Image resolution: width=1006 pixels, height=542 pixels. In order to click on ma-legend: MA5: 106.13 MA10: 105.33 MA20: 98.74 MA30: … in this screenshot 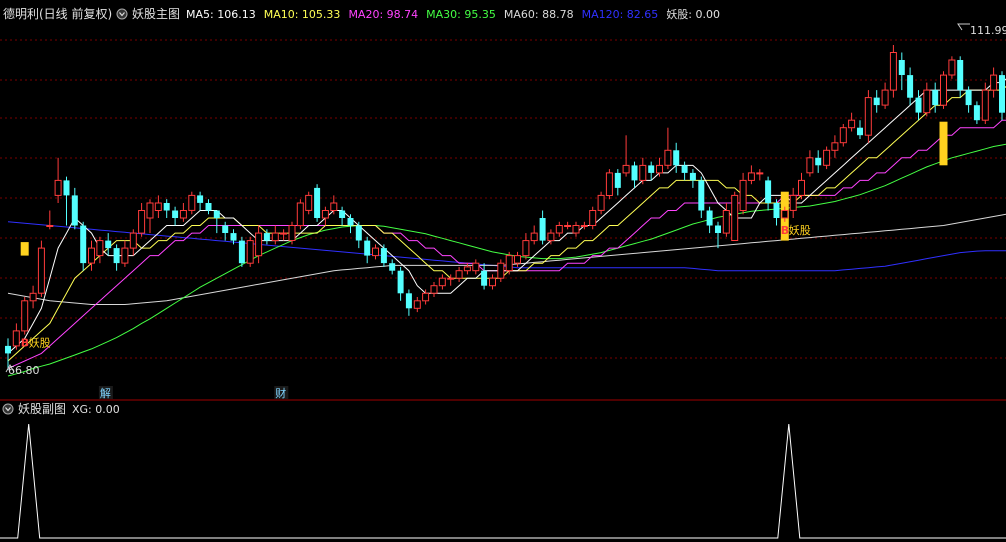, I will do `click(453, 14)`.